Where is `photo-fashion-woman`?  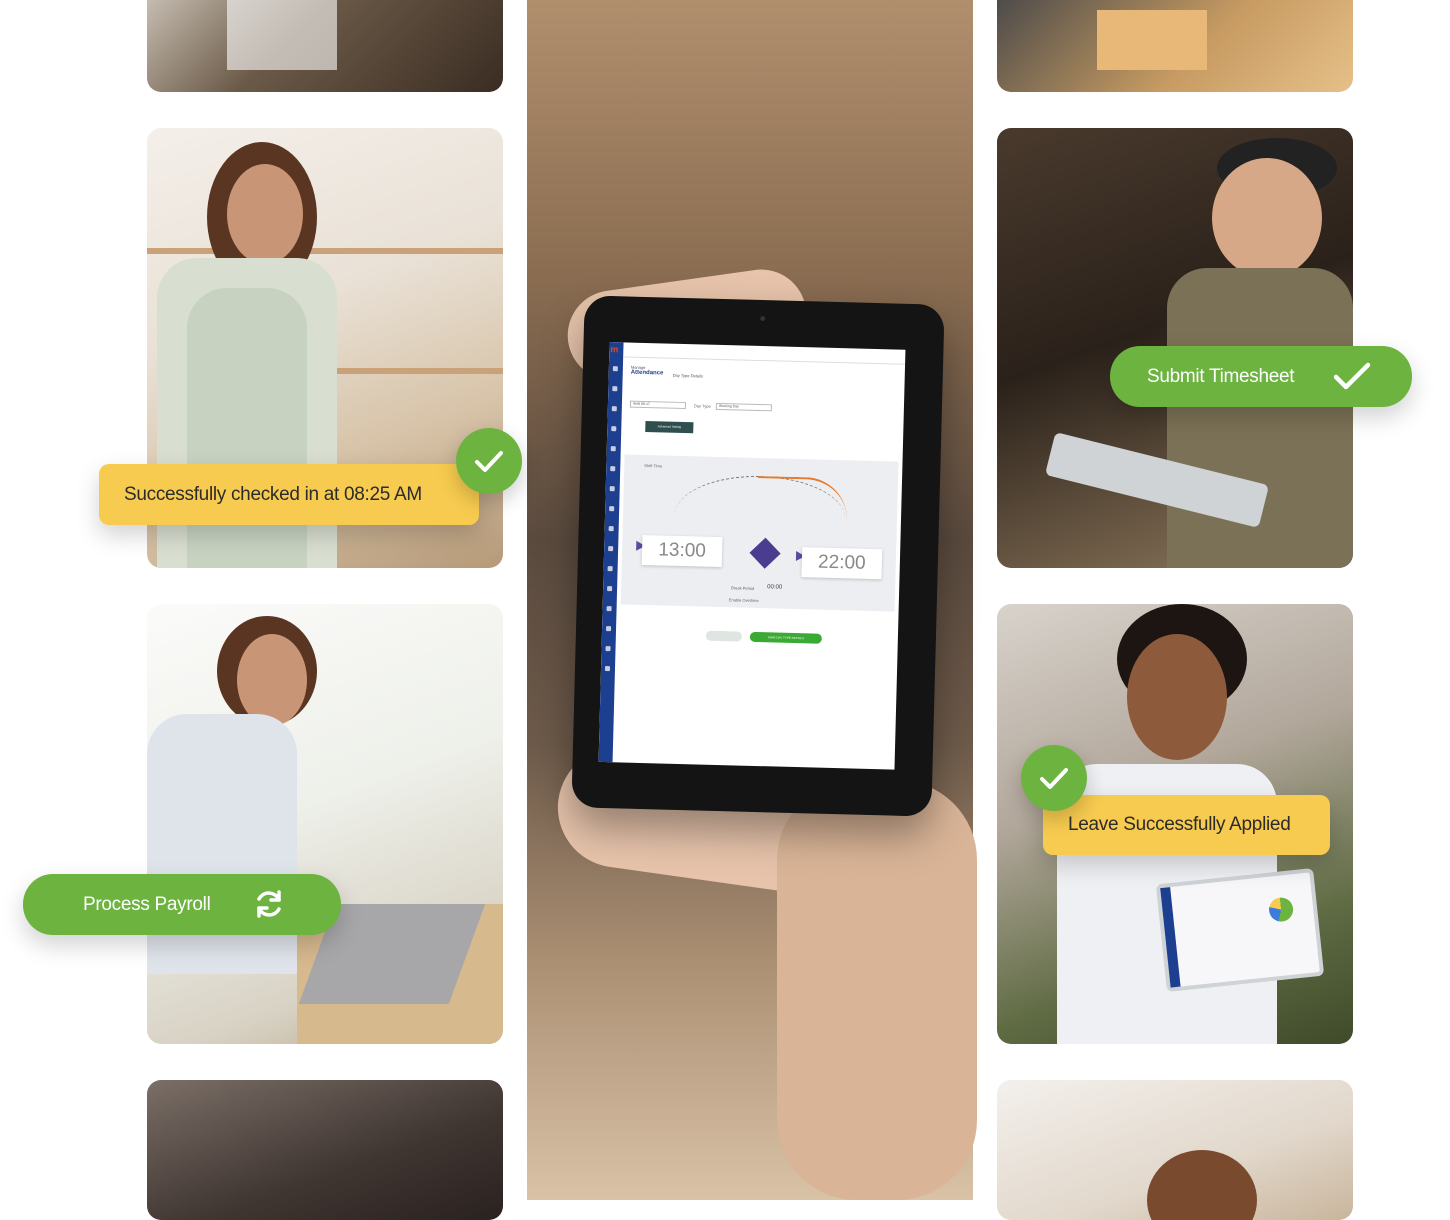
photo-fashion-woman is located at coordinates (325, 824).